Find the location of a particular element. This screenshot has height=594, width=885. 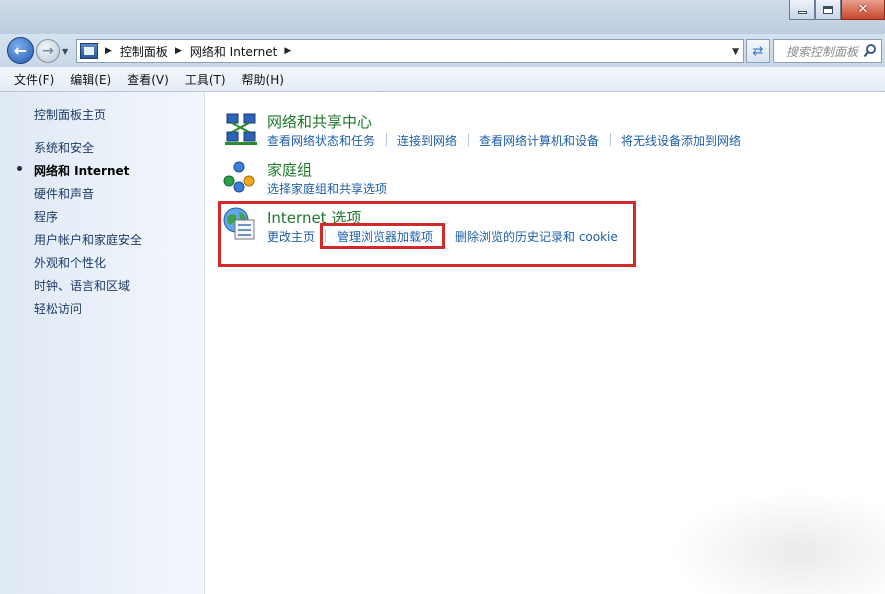

menu-edit: 编辑(E) is located at coordinates (88, 79).